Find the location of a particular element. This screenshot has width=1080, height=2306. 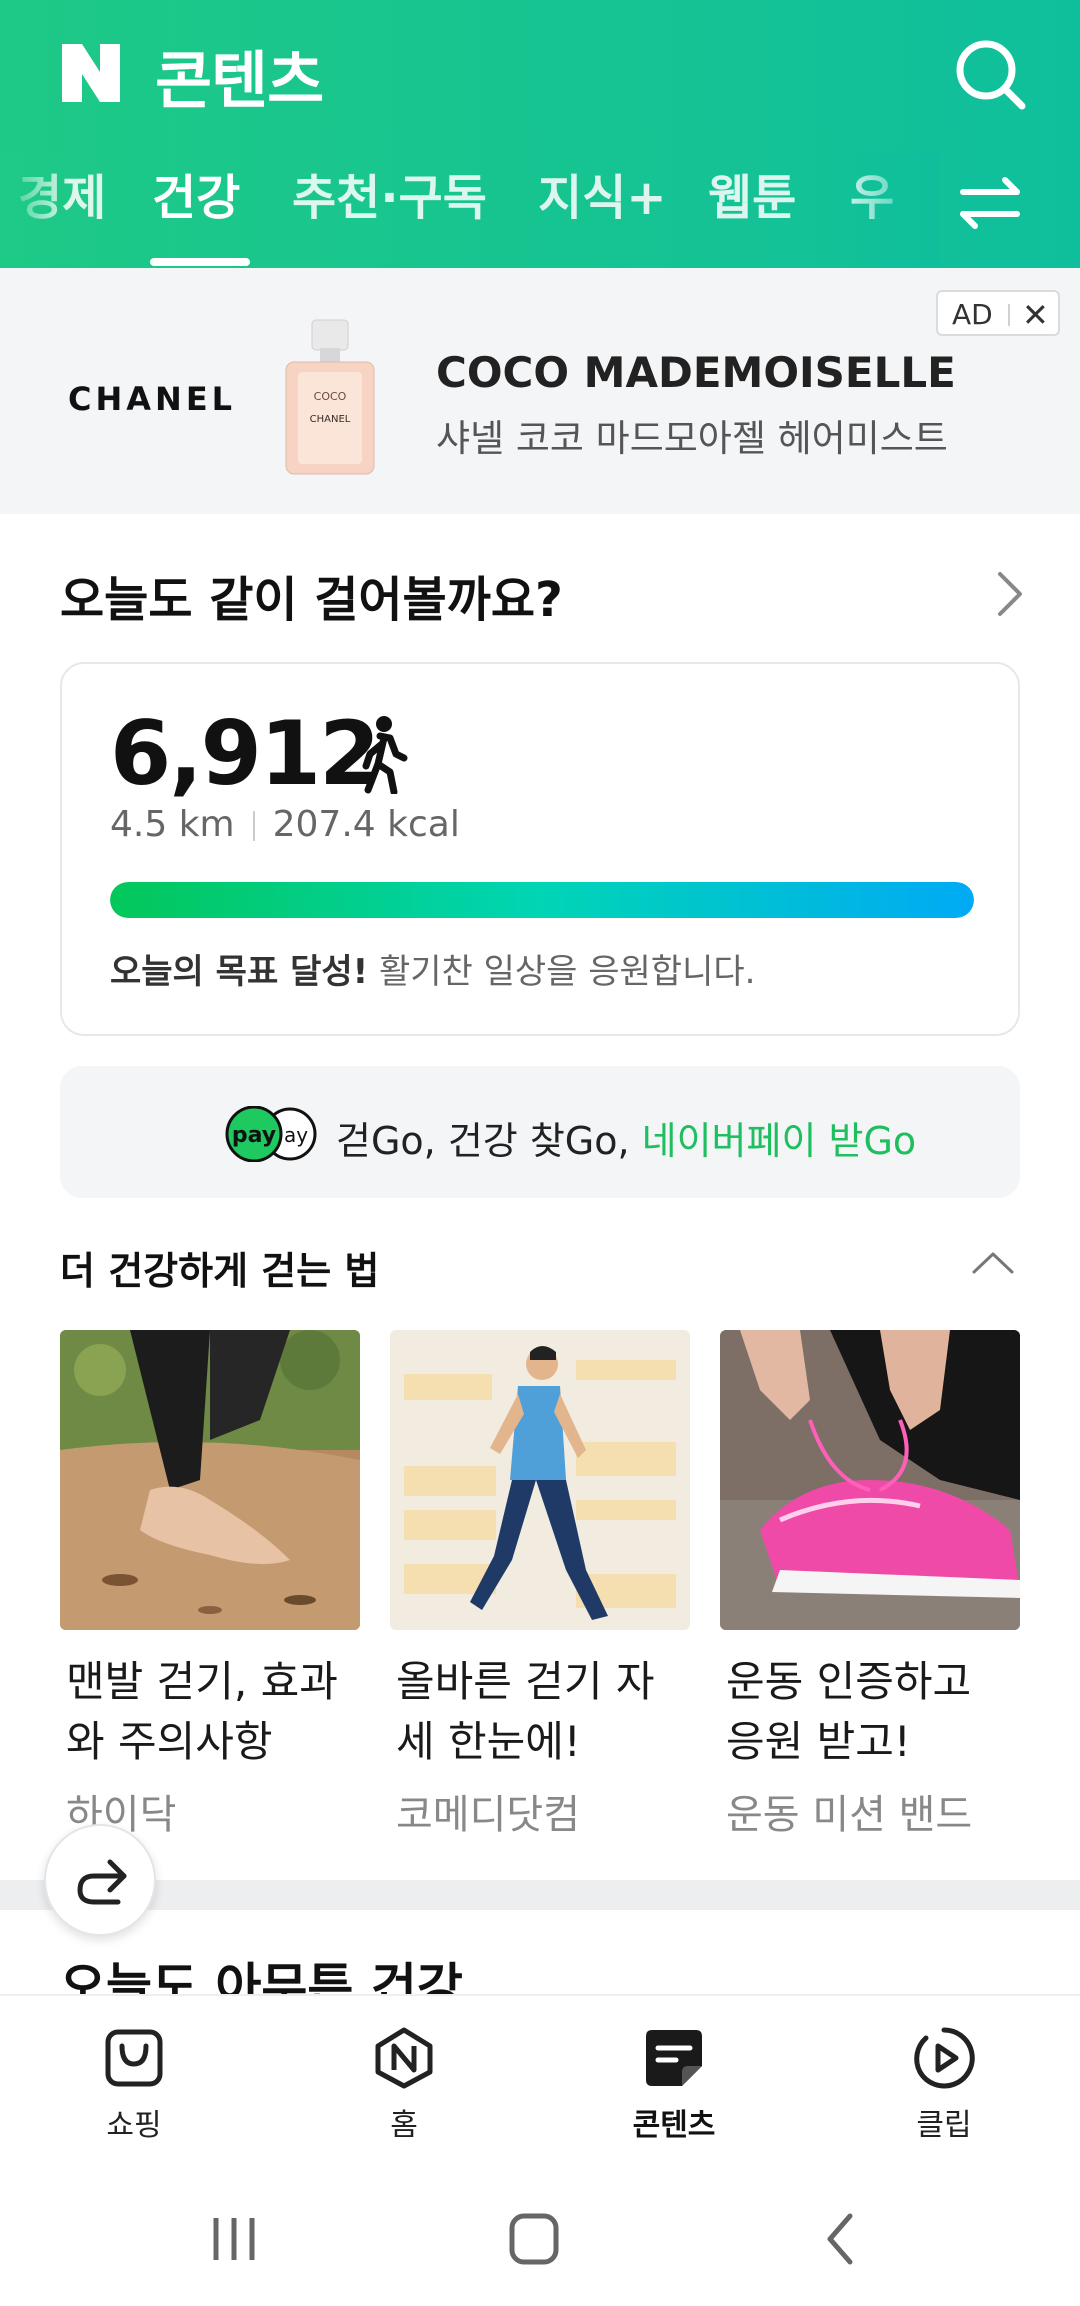

card-source: 운동 미션 밴드 is located at coordinates (849, 1815).